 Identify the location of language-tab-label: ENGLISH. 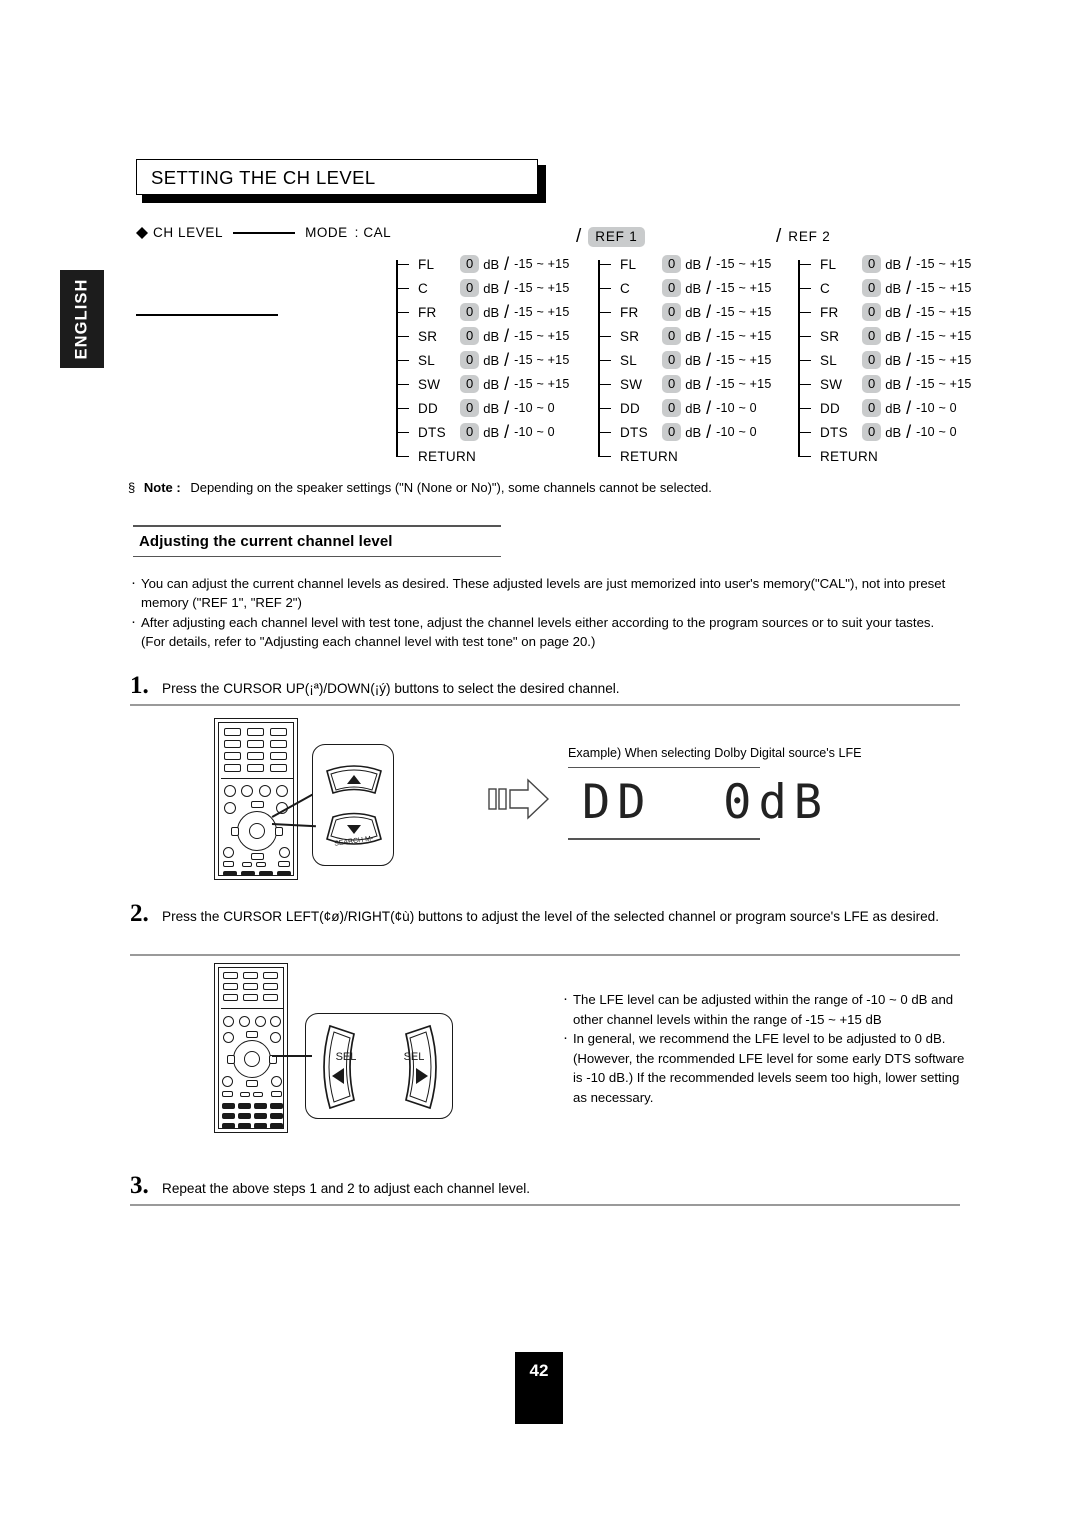
(81, 319).